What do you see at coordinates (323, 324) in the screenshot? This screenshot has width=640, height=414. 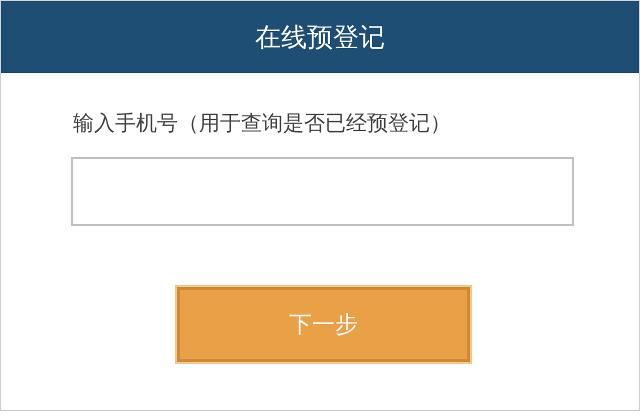 I see `next-button: 下一步` at bounding box center [323, 324].